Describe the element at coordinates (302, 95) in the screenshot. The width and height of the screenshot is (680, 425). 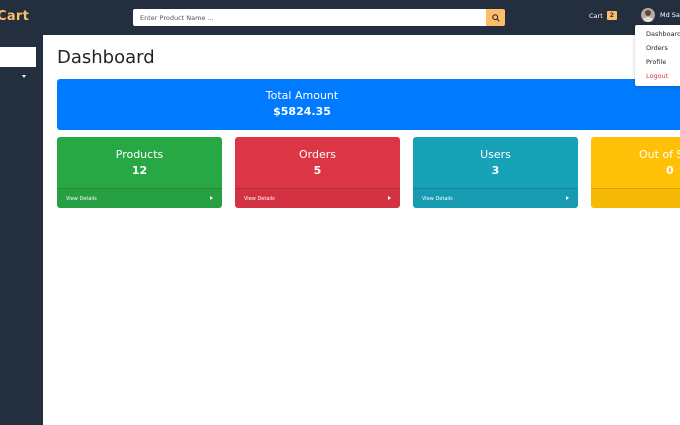
I see `total-amount-label: Total Amount` at that location.